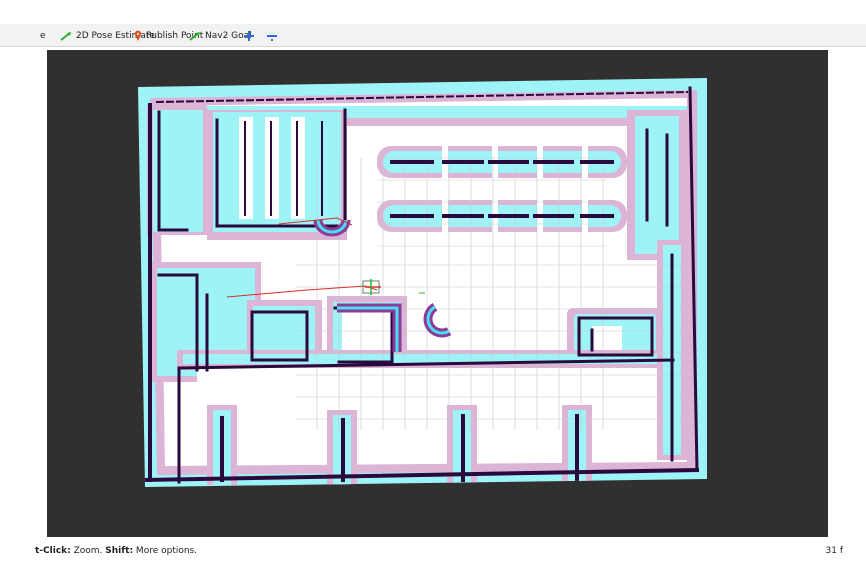 This screenshot has width=866, height=586. Describe the element at coordinates (433, 551) in the screenshot. I see `status-bar: t-Click: Zoom. Shift: More options. 31 f` at that location.